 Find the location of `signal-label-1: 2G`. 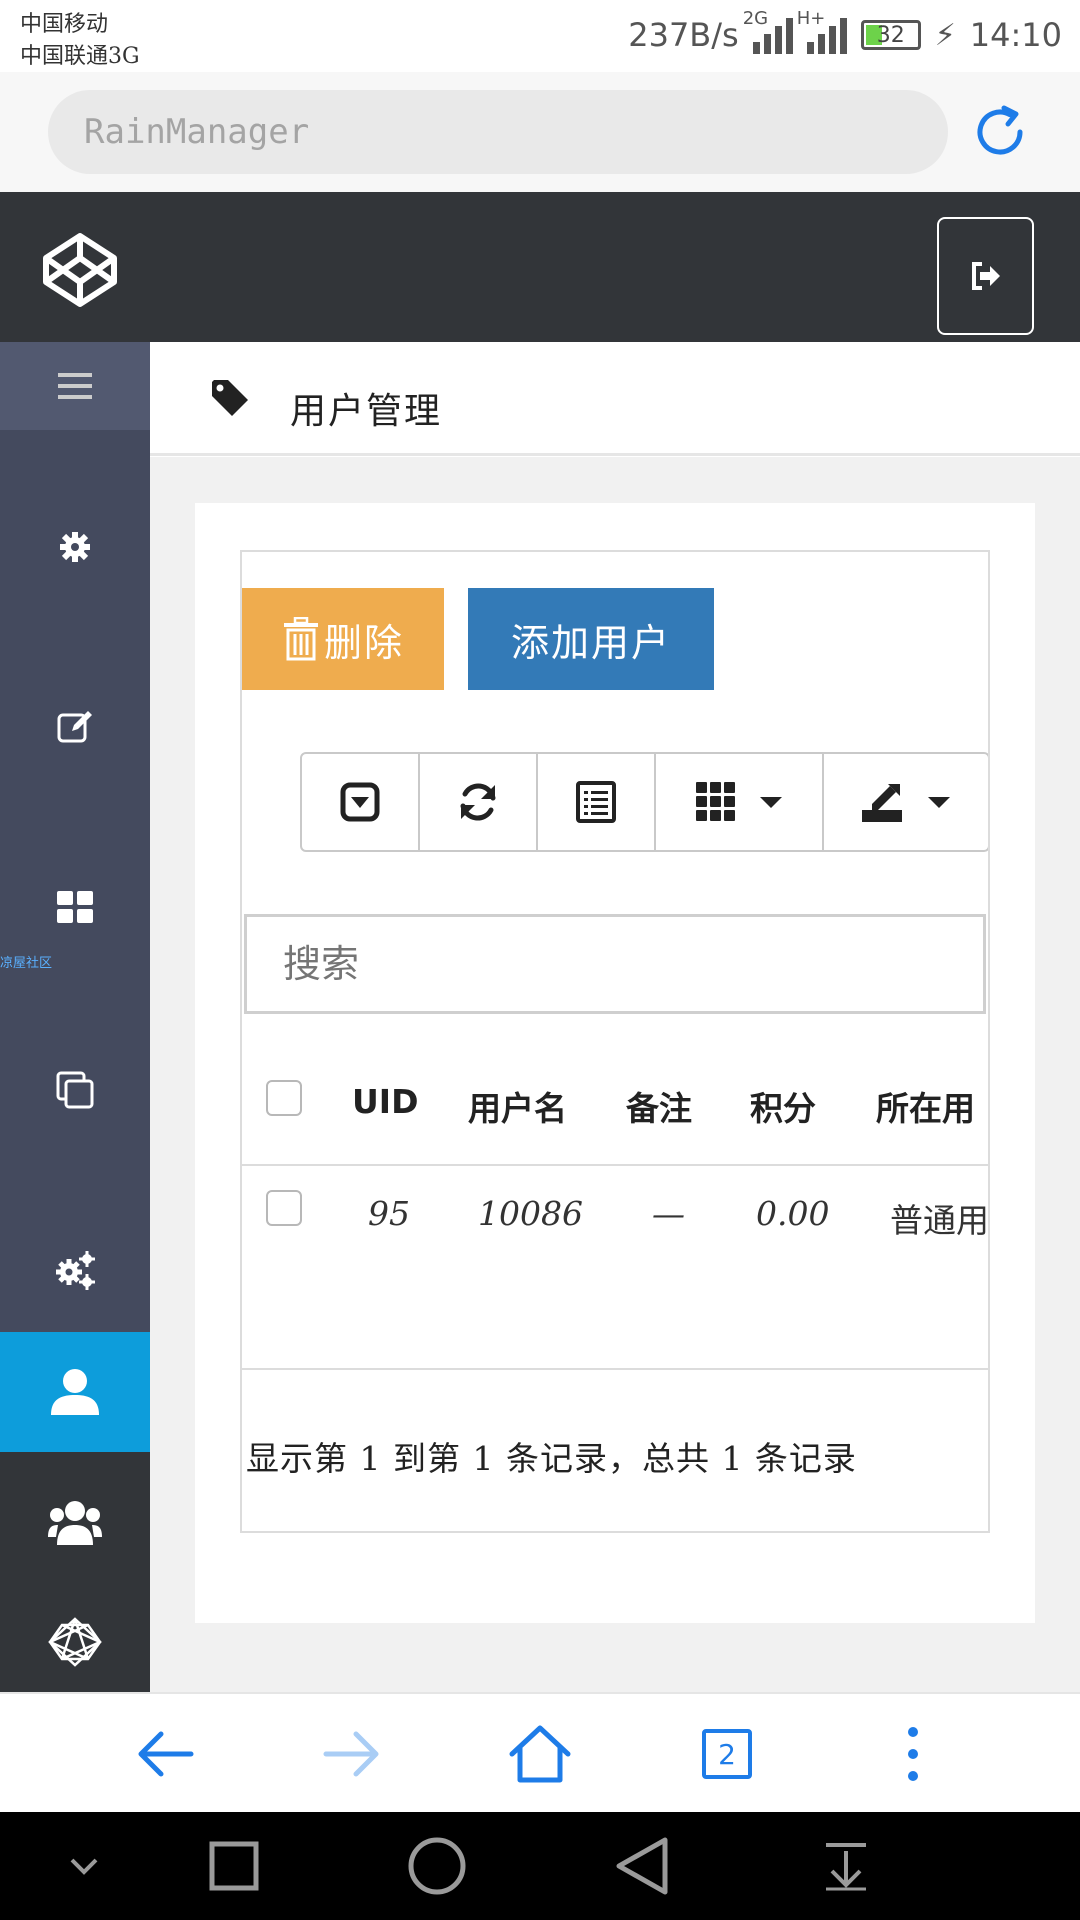

signal-label-1: 2G is located at coordinates (755, 18).